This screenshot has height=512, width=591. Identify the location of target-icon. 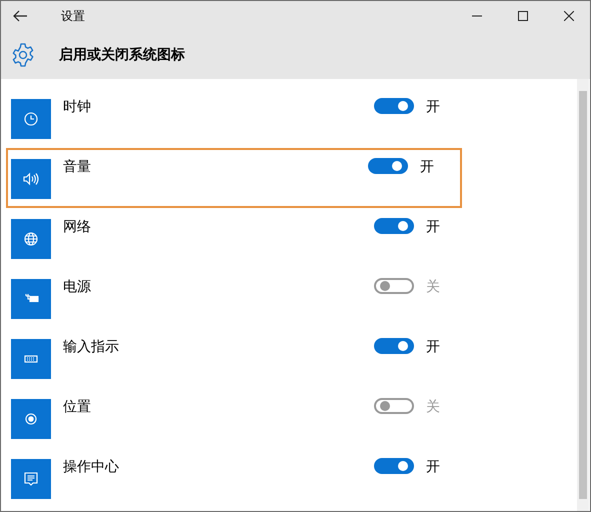
(31, 419).